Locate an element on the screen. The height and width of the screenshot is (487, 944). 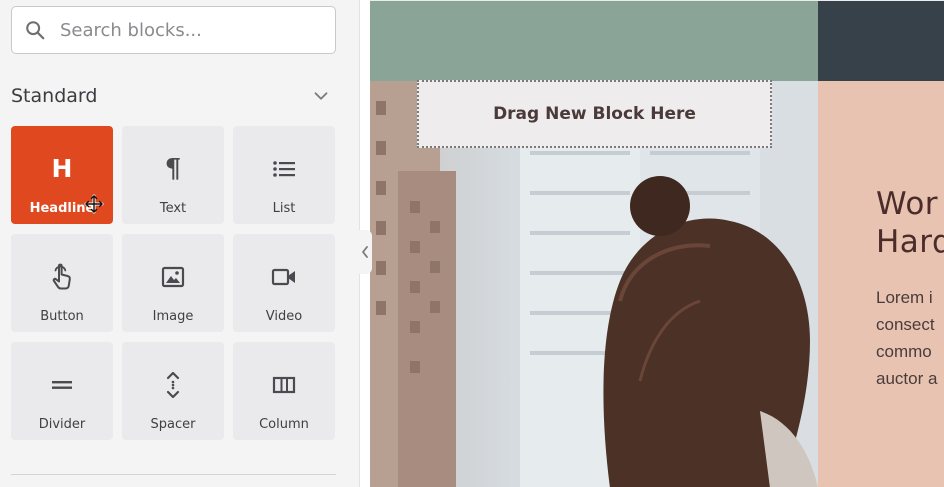
chevron-left-icon is located at coordinates (365, 252).